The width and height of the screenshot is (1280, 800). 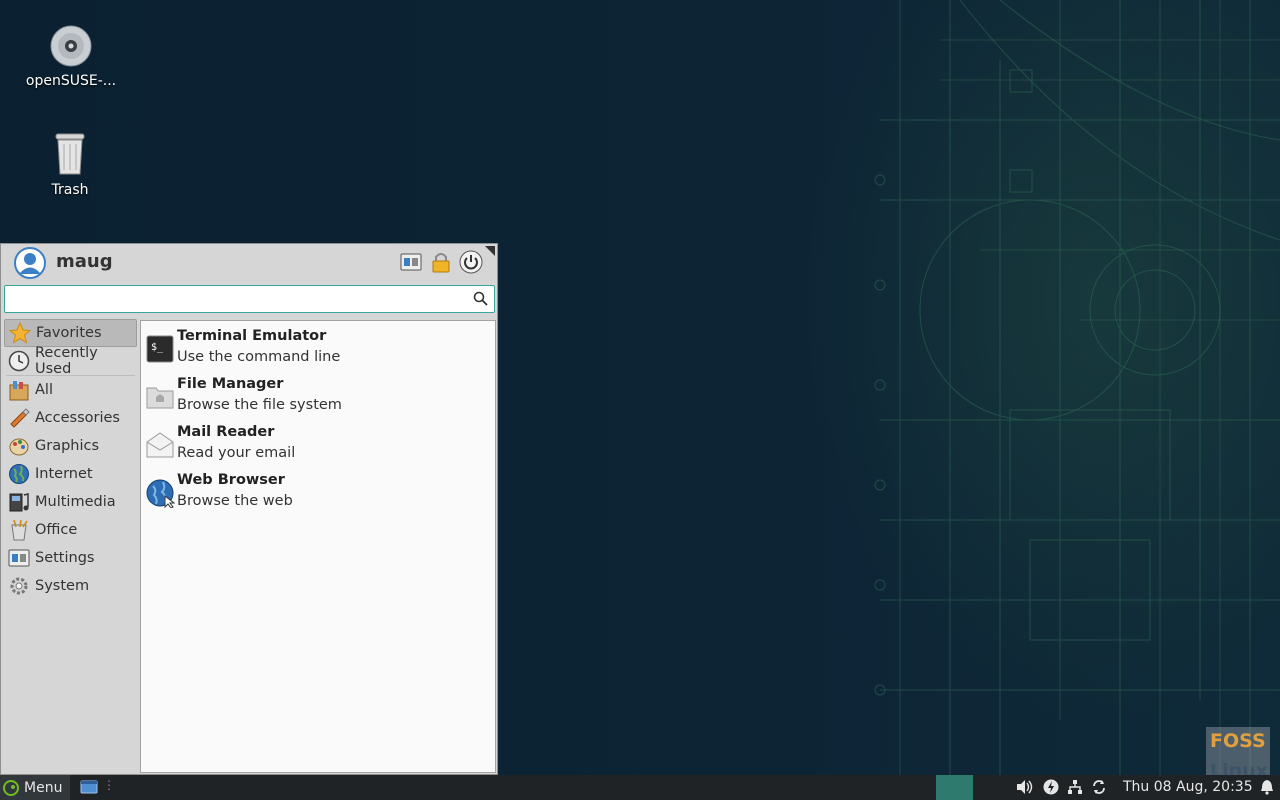 I want to click on app-name: Mail Reader, so click(x=226, y=432).